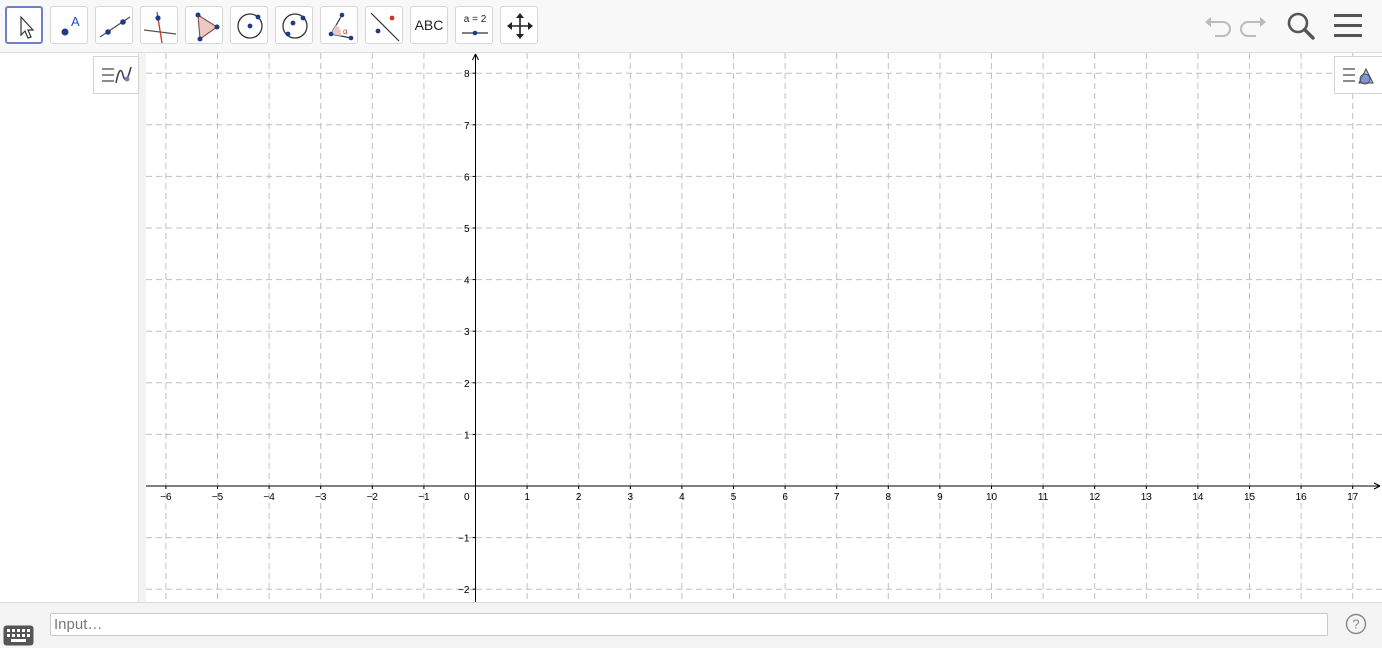 This screenshot has height=648, width=1382. I want to click on slider-tool: a = 2, so click(474, 25).